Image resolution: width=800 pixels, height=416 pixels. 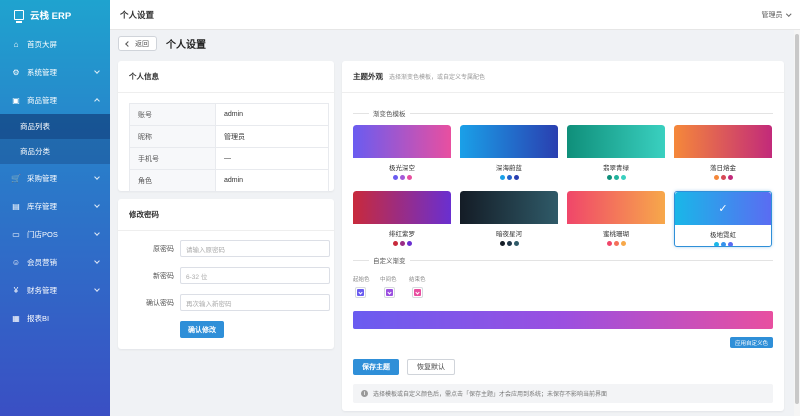 I want to click on finance-icon: ¥, so click(x=16, y=290).